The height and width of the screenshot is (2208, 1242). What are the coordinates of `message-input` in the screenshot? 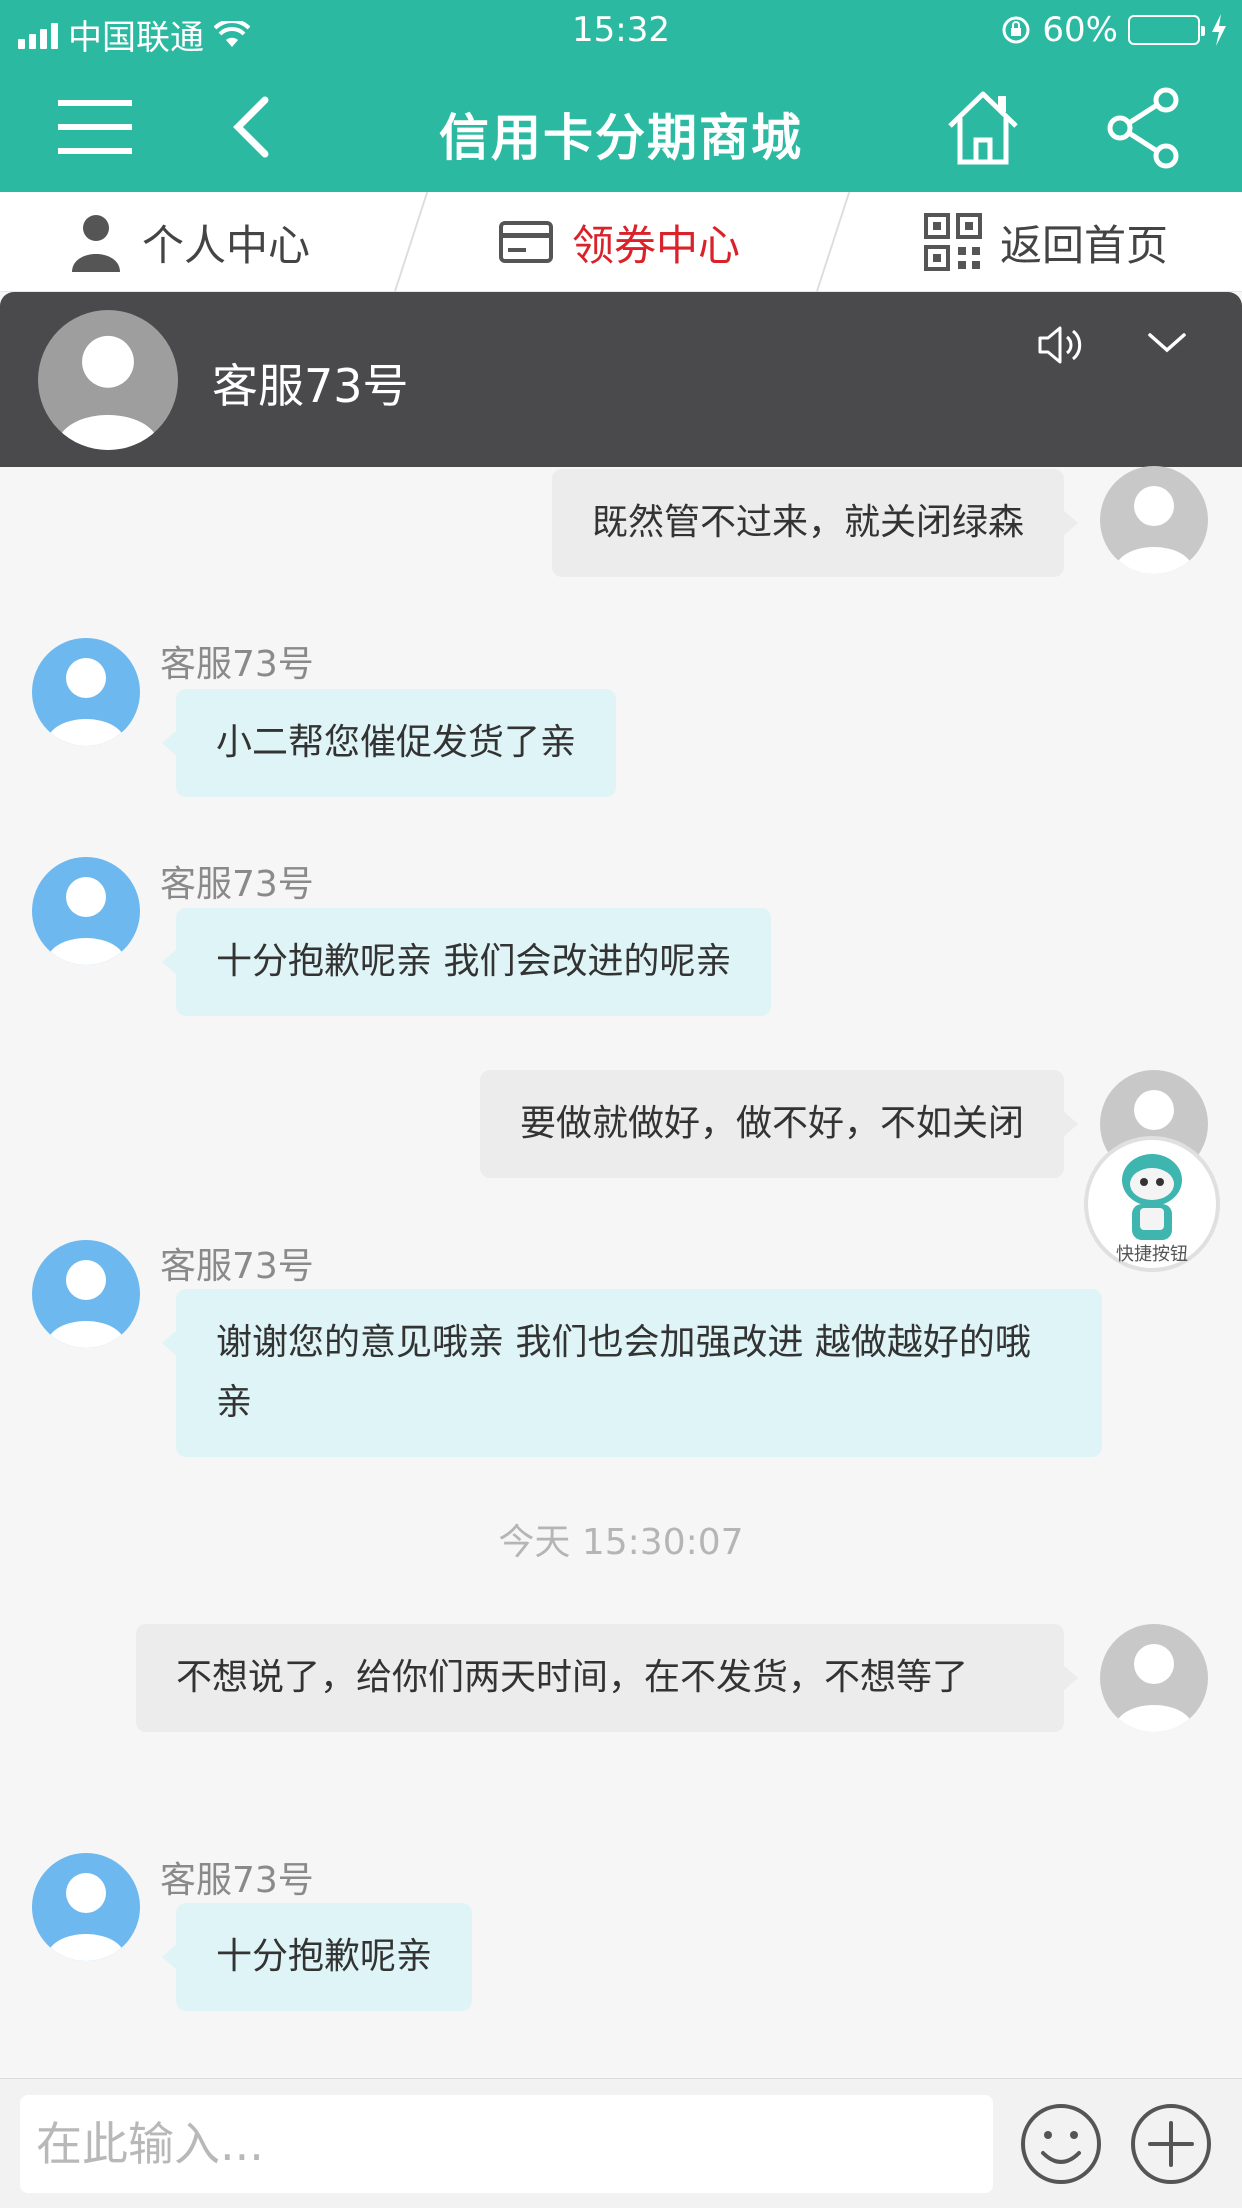 It's located at (506, 2144).